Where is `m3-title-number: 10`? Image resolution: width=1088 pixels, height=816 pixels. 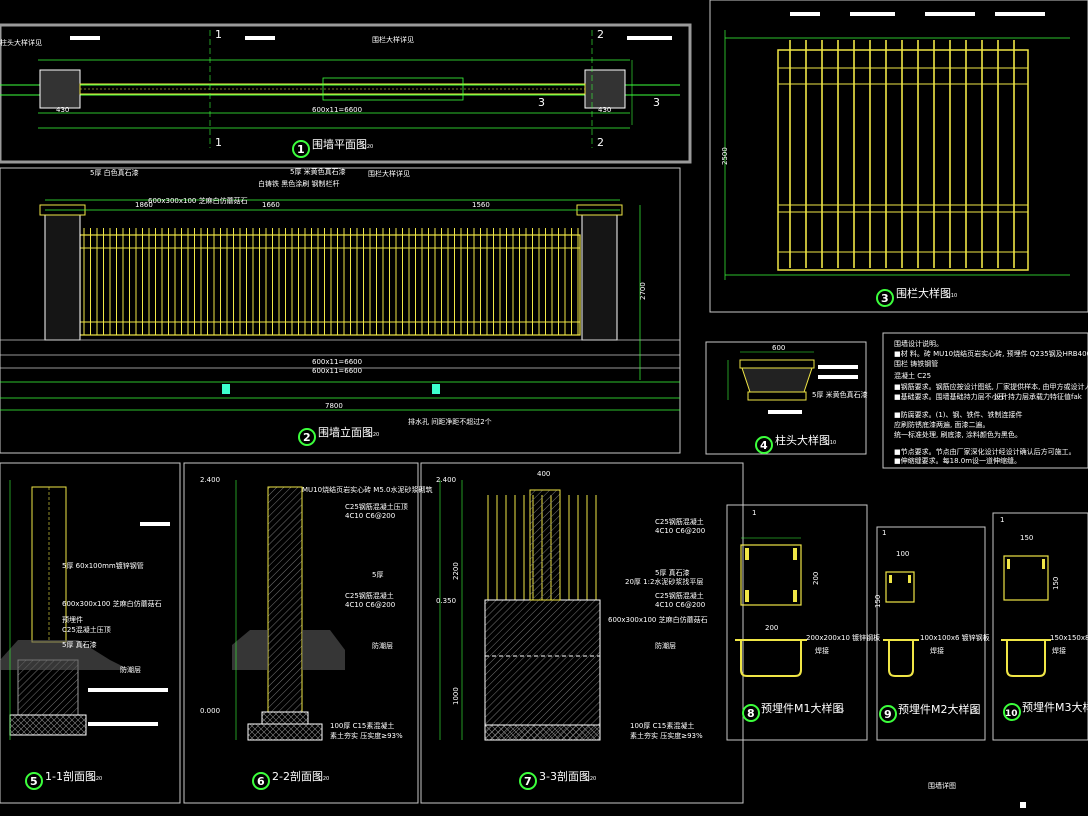 m3-title-number: 10 is located at coordinates (1011, 714).